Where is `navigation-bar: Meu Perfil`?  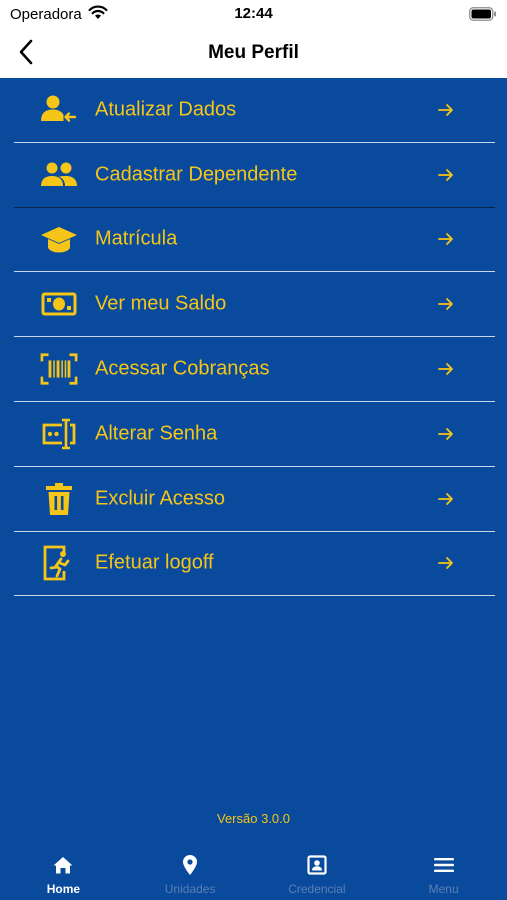 navigation-bar: Meu Perfil is located at coordinates (253, 54).